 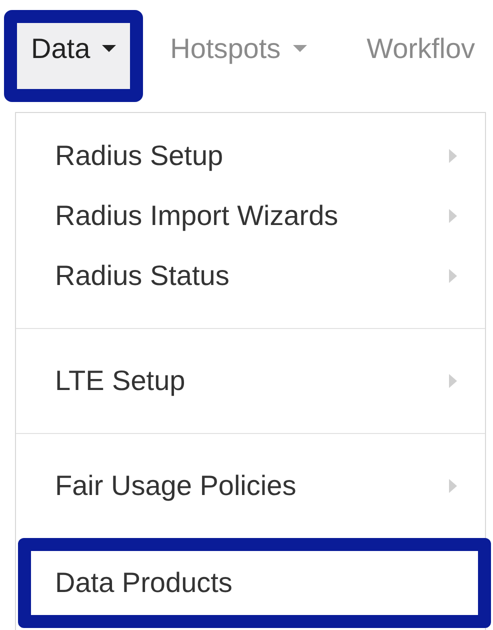 What do you see at coordinates (250, 276) in the screenshot?
I see `menu-item: Radius Status` at bounding box center [250, 276].